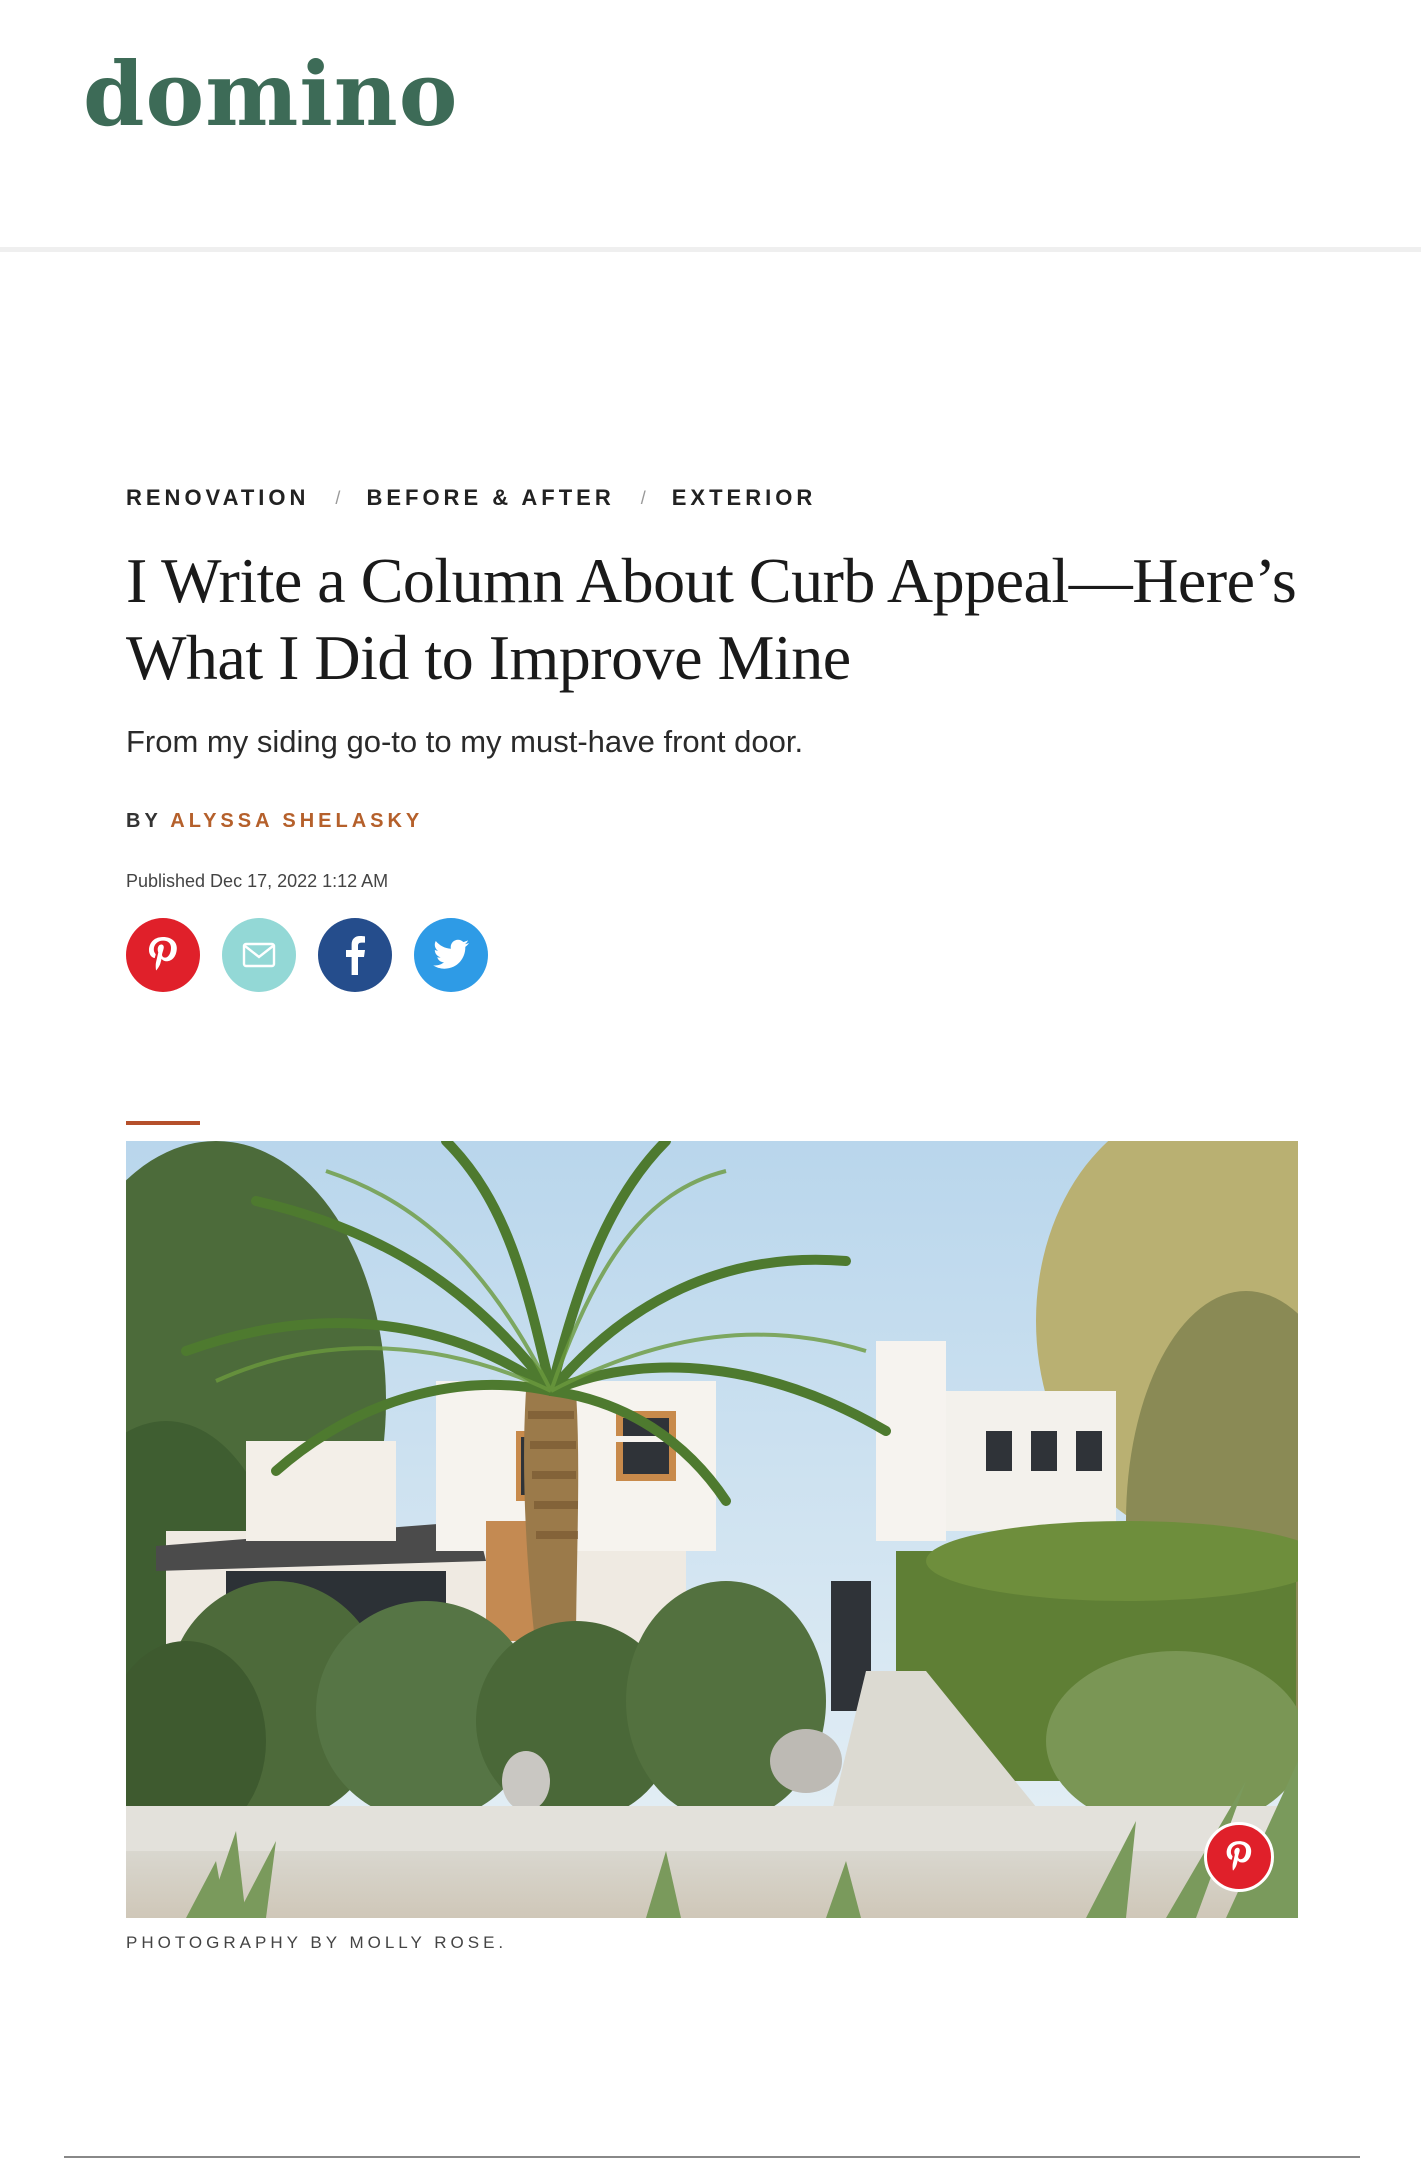 The width and height of the screenshot is (1421, 2160). Describe the element at coordinates (488, 657) in the screenshot. I see `headline-line-2: What I Did to Improve Mine` at that location.